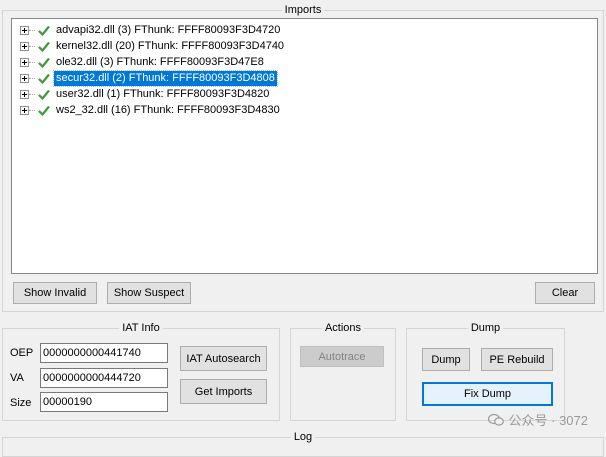 The height and width of the screenshot is (457, 606). I want to click on tree-item-label: ole32.dll (3) FThunk: FFFF80093F3D47E8, so click(160, 62).